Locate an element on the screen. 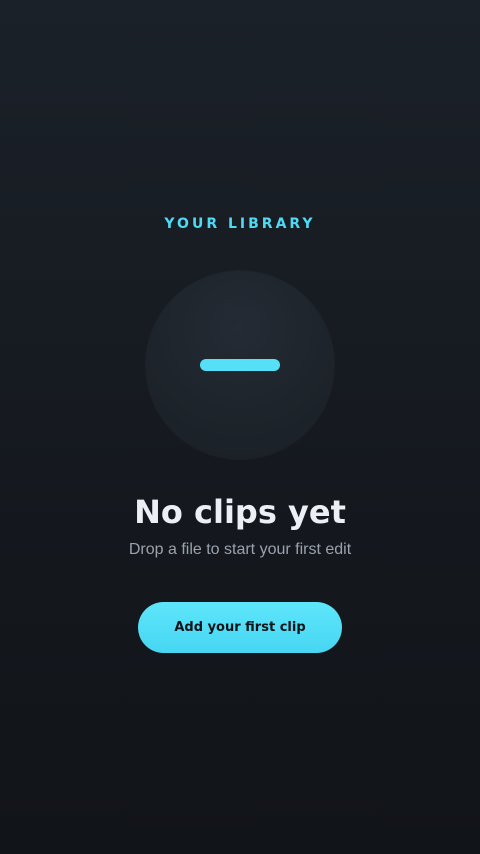 The height and width of the screenshot is (854, 480). empty-state-subtitle: Drop a file to start your first edit is located at coordinates (240, 549).